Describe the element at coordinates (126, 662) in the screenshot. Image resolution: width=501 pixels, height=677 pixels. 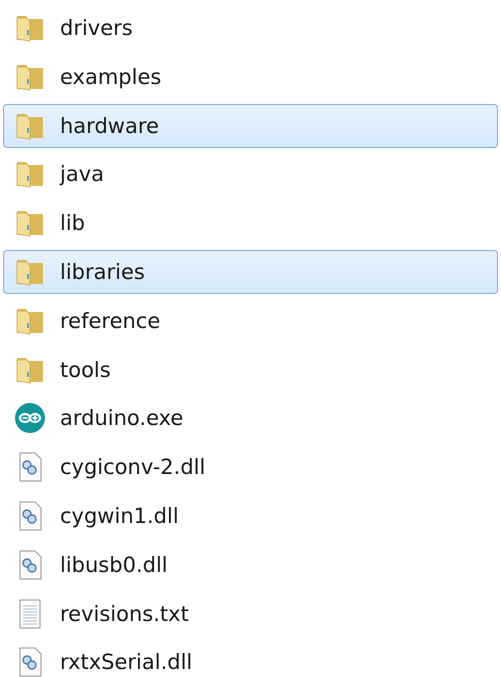
I see `file-name: rxtxSerial.dll` at that location.